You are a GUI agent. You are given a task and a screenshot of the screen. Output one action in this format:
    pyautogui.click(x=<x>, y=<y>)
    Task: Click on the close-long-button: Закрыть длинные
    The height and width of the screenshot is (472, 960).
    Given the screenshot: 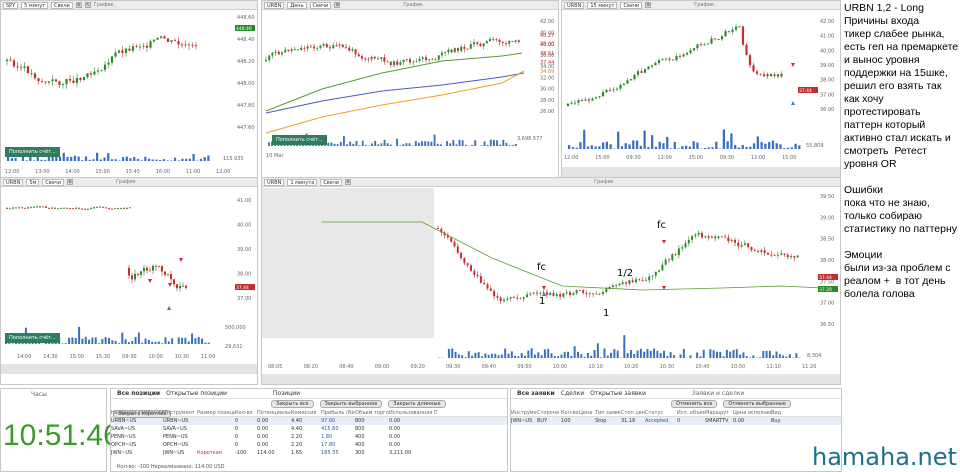 What is the action you would take?
    pyautogui.click(x=417, y=404)
    